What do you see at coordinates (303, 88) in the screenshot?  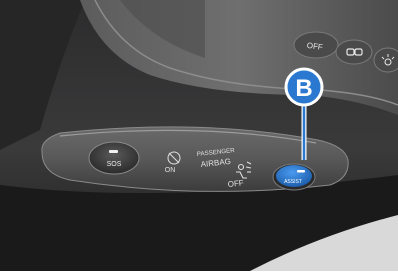 I see `callout-letter: B` at bounding box center [303, 88].